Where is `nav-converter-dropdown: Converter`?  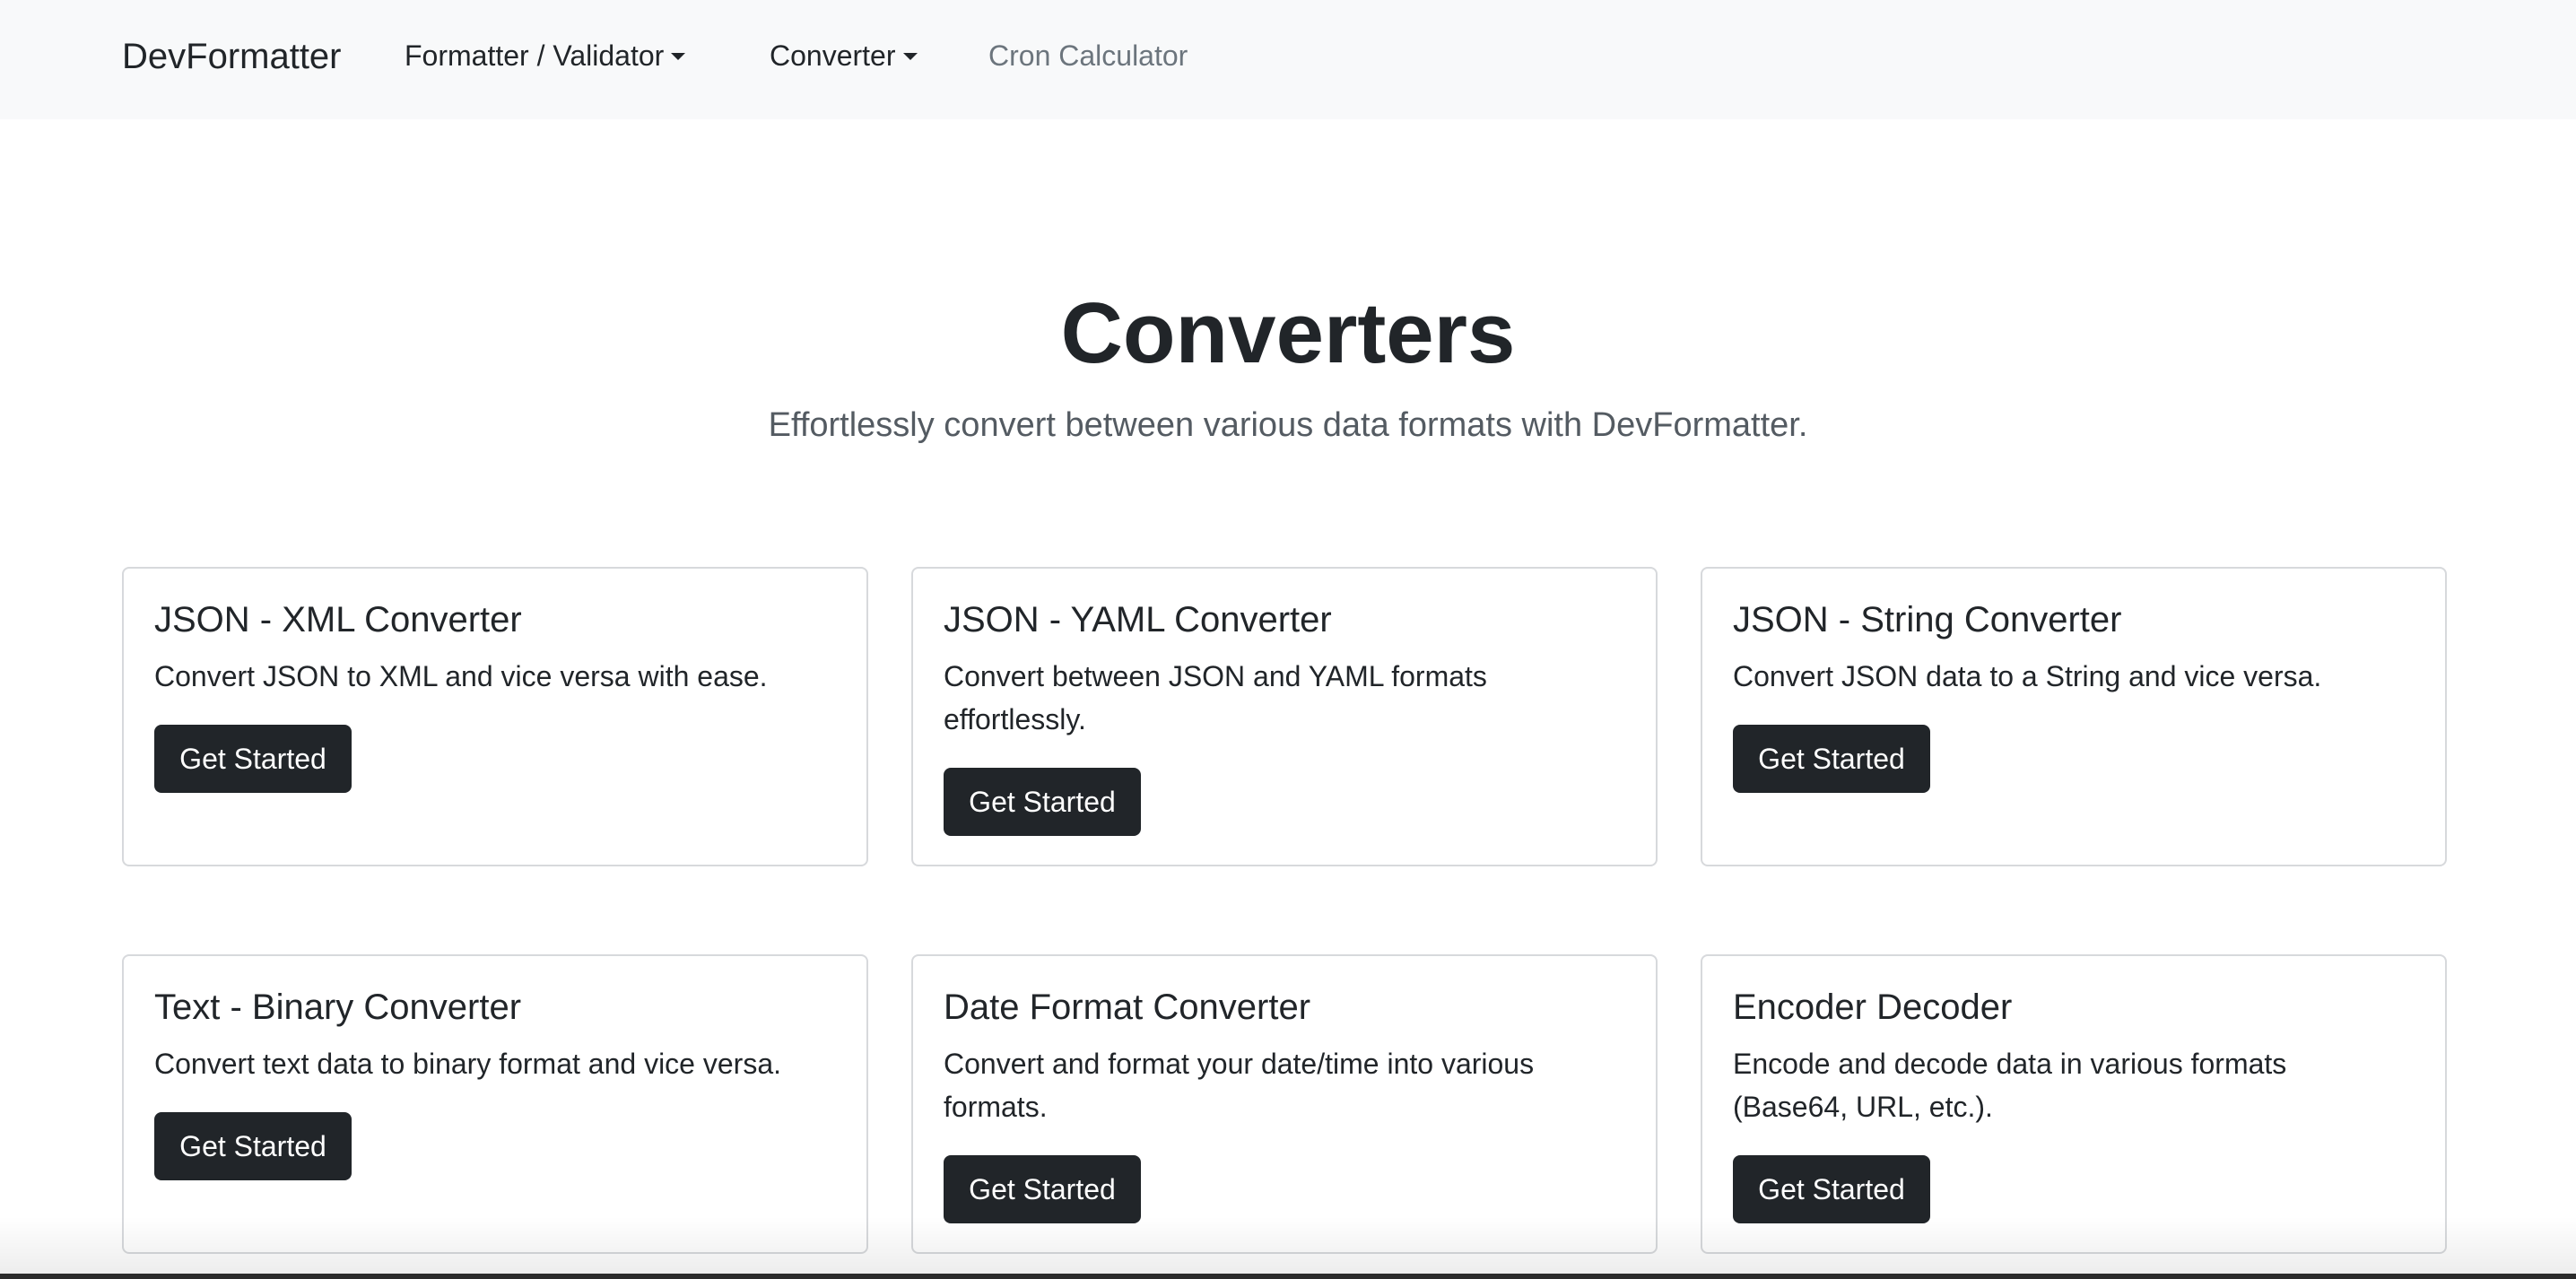
nav-converter-dropdown: Converter is located at coordinates (844, 55).